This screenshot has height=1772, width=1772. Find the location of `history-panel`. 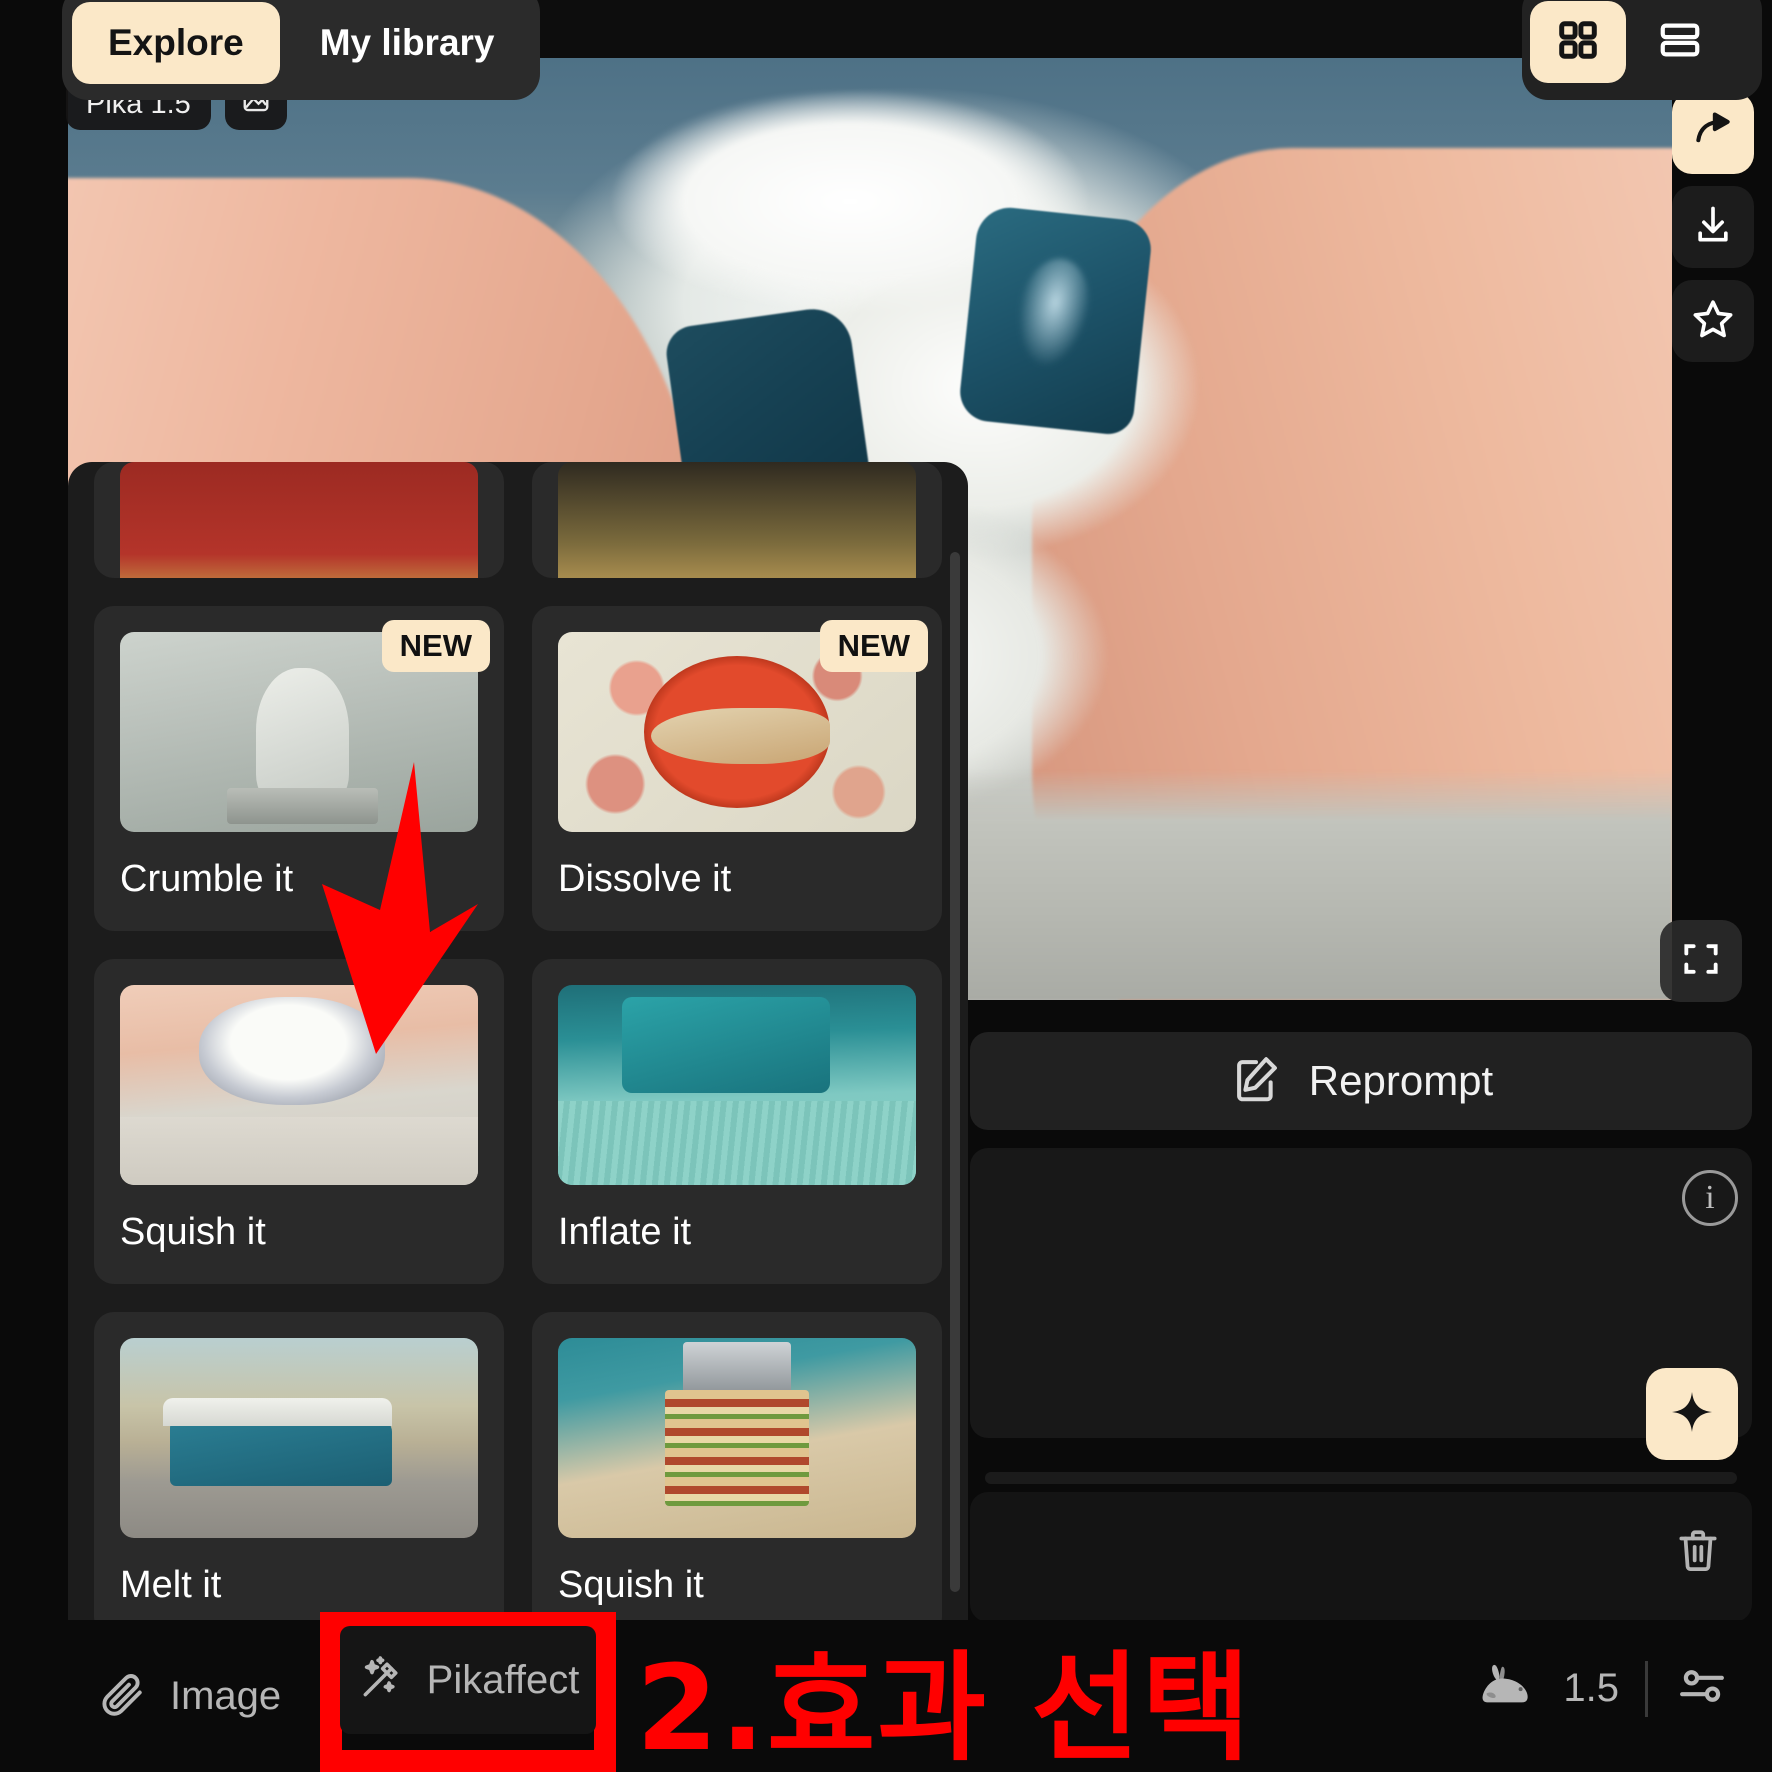

history-panel is located at coordinates (1361, 1557).